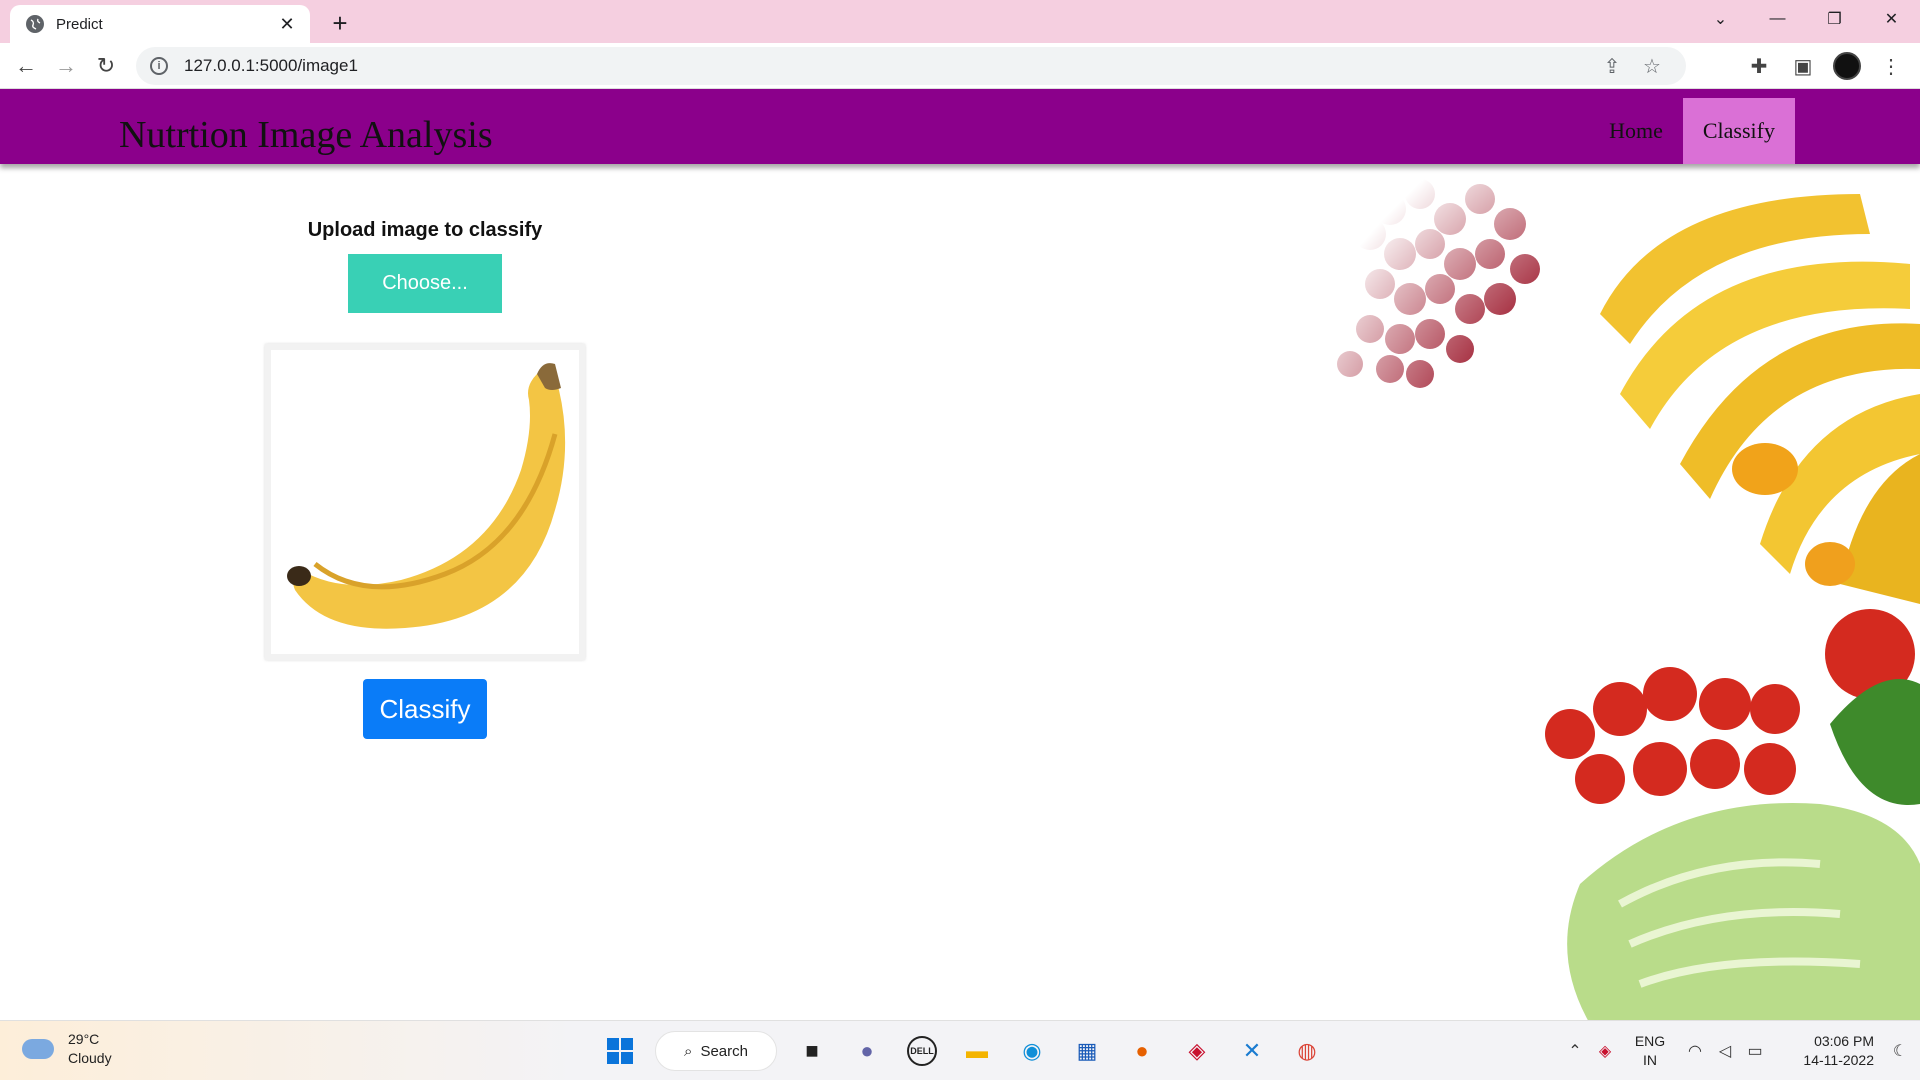 Image resolution: width=1920 pixels, height=1081 pixels. What do you see at coordinates (888, 66) in the screenshot?
I see `url-text: 127.0.0.1:5000/image1` at bounding box center [888, 66].